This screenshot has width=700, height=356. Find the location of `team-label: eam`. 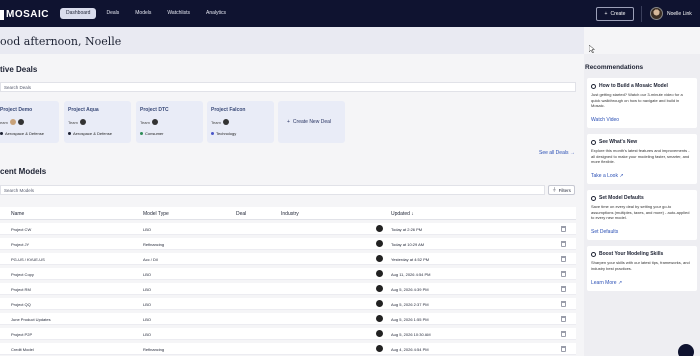

team-label: eam is located at coordinates (4, 122).